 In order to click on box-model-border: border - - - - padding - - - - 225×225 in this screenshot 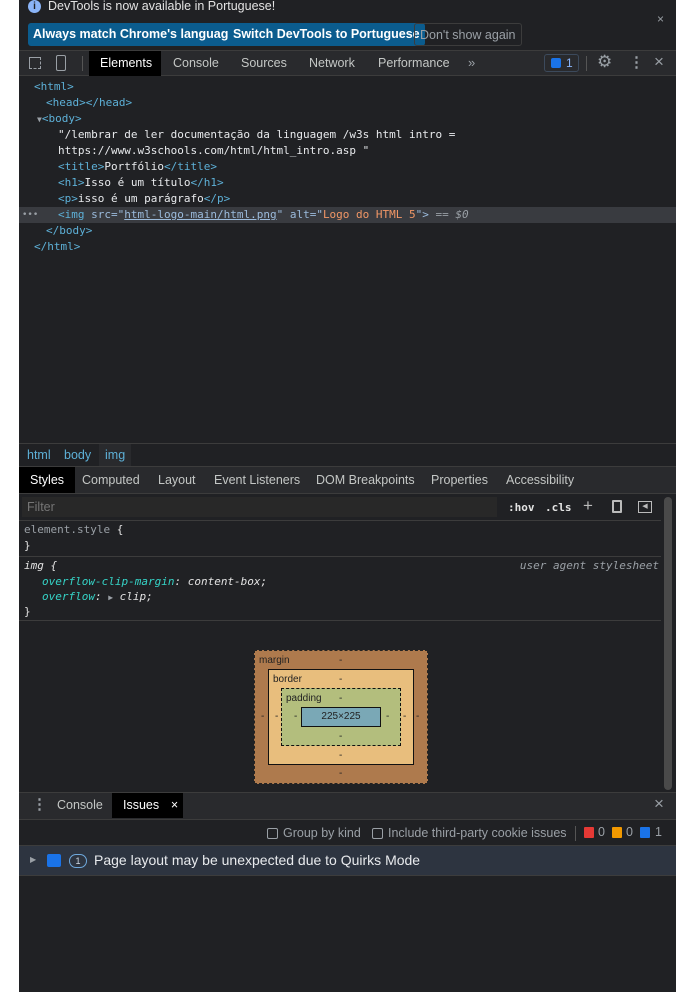, I will do `click(341, 717)`.